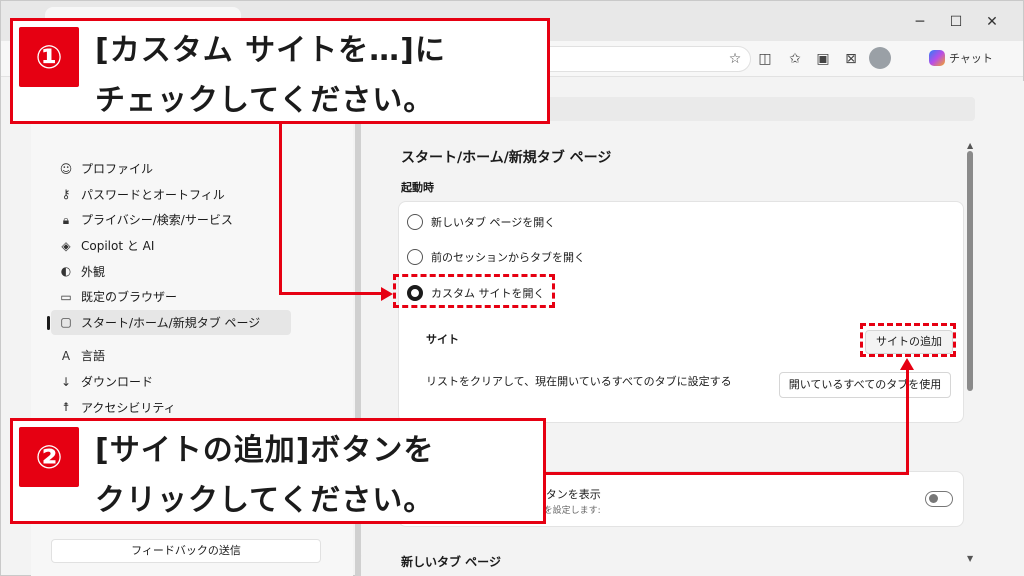 The width and height of the screenshot is (1024, 576). What do you see at coordinates (727, 473) in the screenshot?
I see `arrow-2-horizontal` at bounding box center [727, 473].